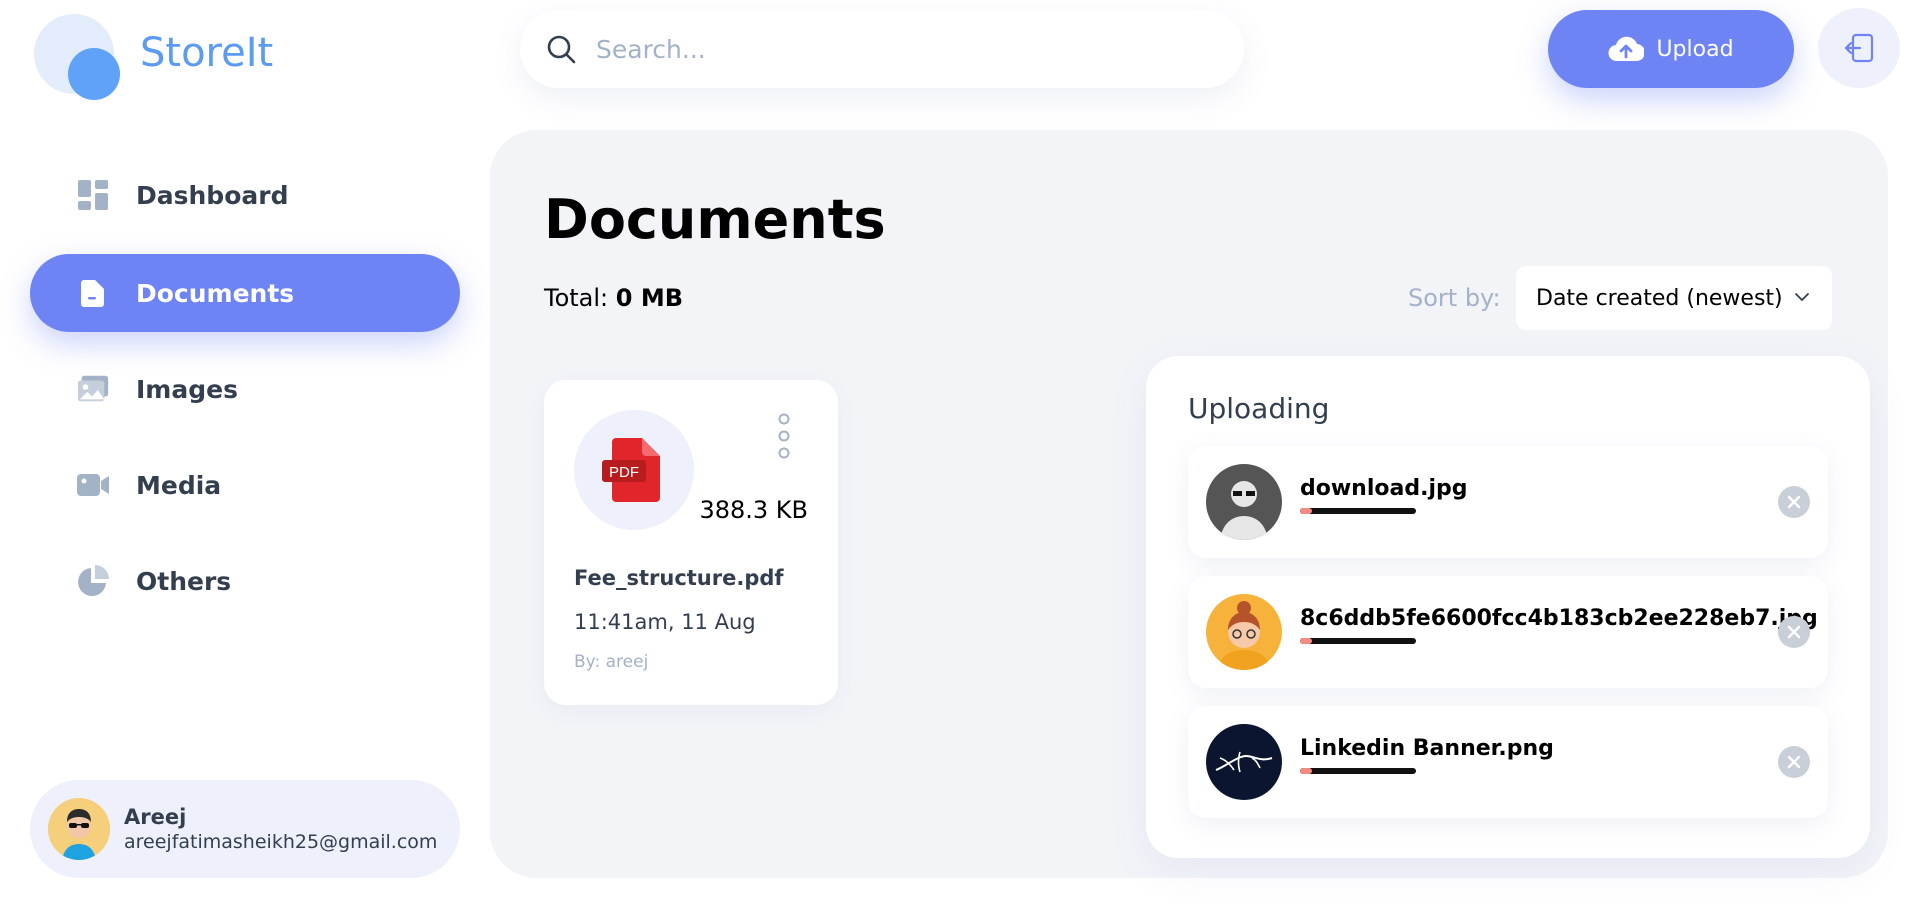  Describe the element at coordinates (715, 219) in the screenshot. I see `page-title: Documents` at that location.